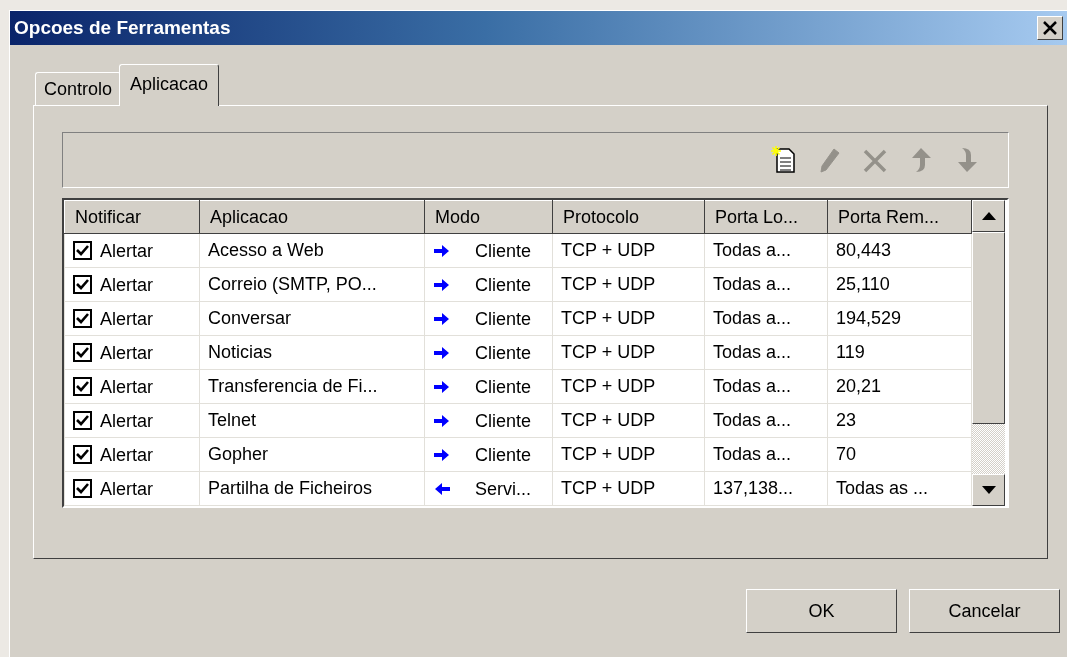 Image resolution: width=1067 pixels, height=657 pixels. What do you see at coordinates (984, 611) in the screenshot?
I see `dialog-button: Cancelar` at bounding box center [984, 611].